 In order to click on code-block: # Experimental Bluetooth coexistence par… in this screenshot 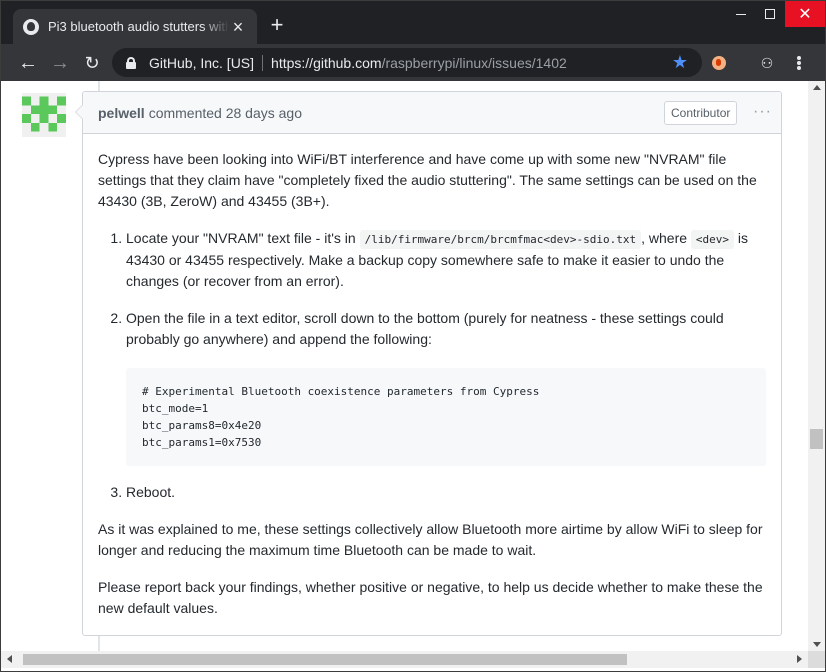, I will do `click(446, 417)`.